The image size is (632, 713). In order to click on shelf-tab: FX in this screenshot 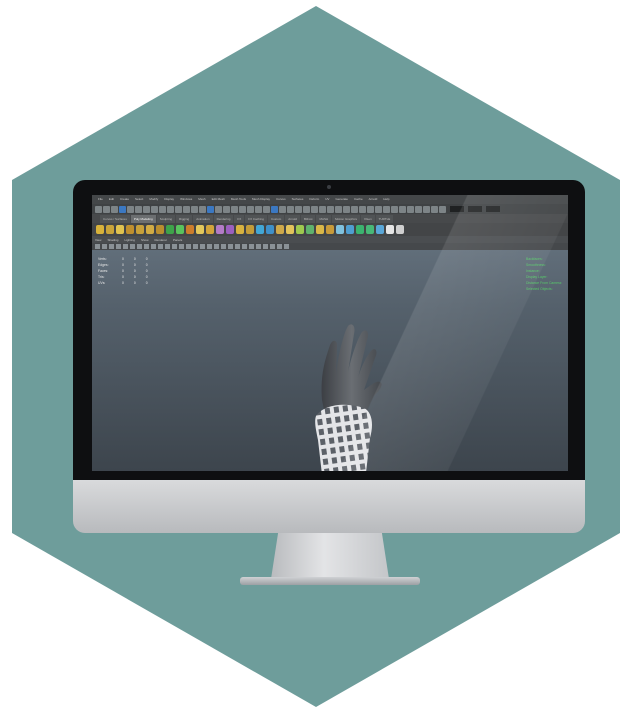, I will do `click(239, 219)`.